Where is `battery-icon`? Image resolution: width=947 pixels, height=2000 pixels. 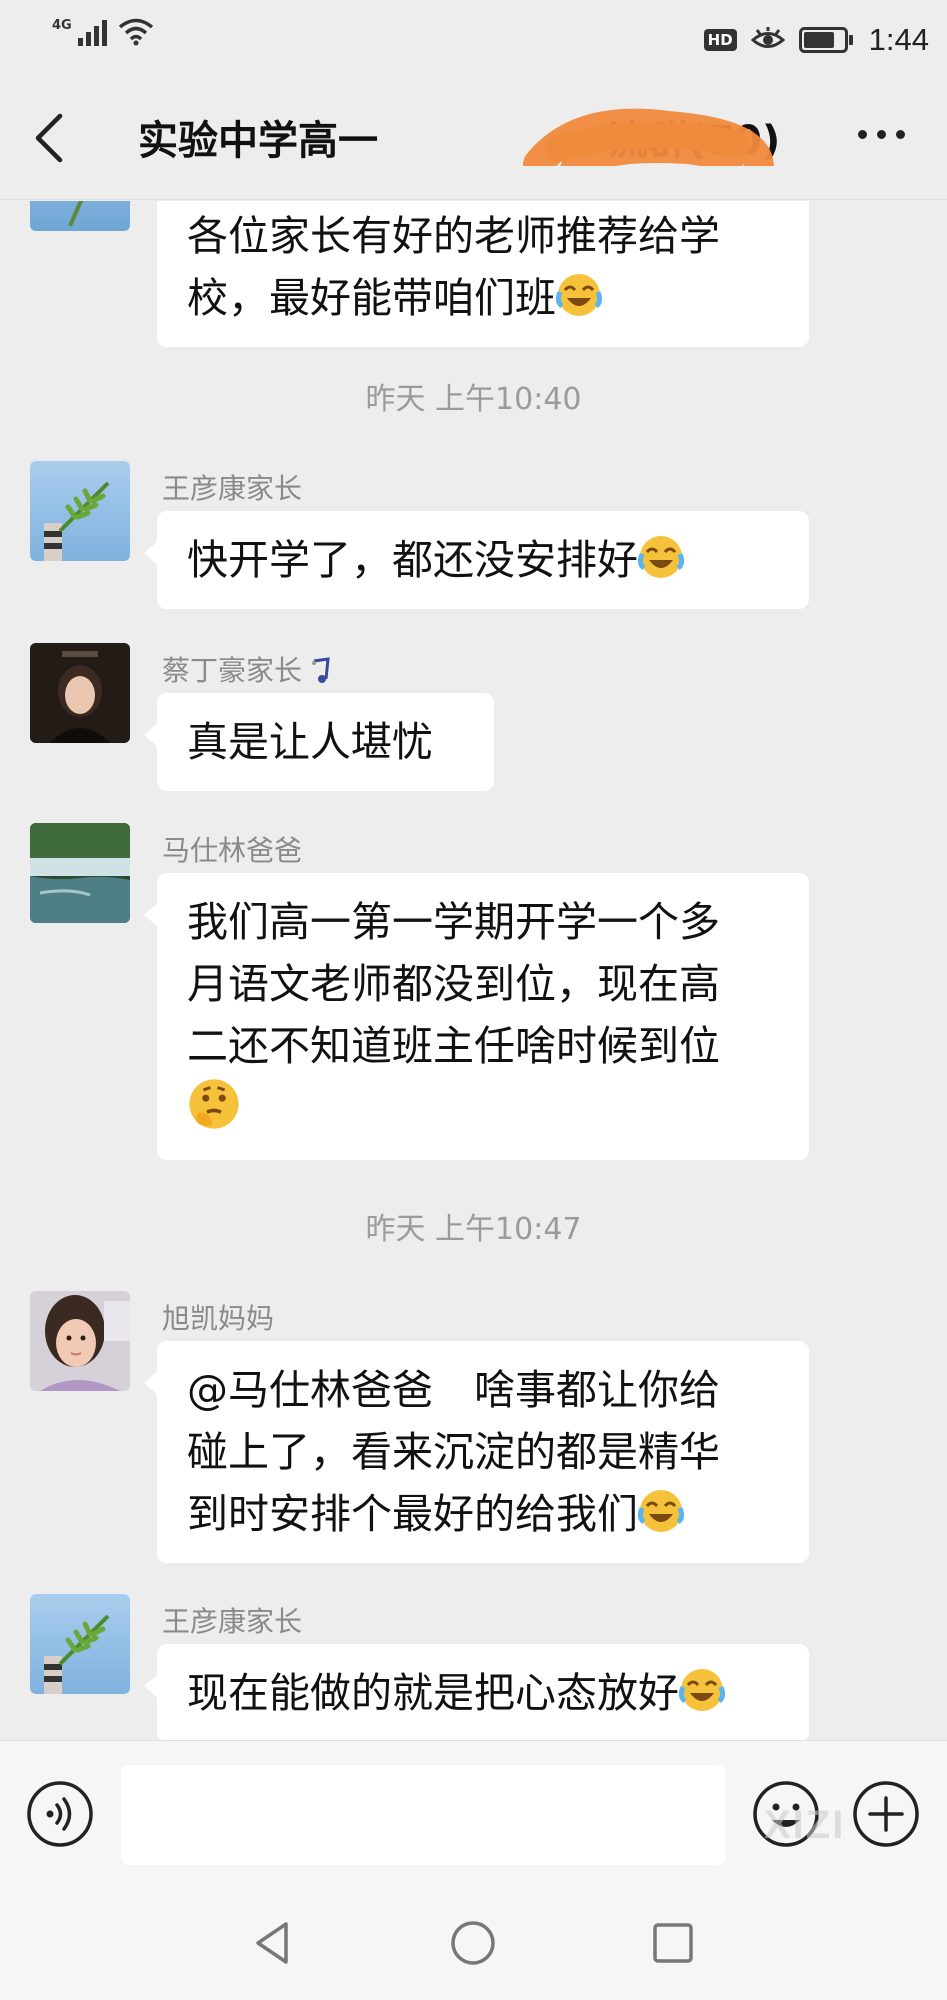
battery-icon is located at coordinates (825, 40).